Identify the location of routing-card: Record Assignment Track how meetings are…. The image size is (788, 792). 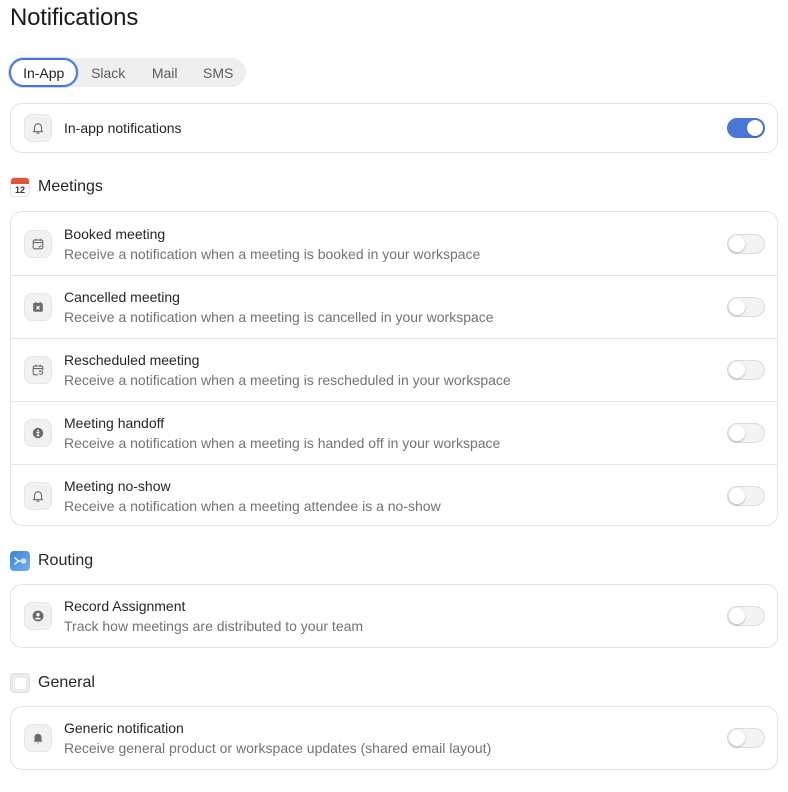
(394, 616).